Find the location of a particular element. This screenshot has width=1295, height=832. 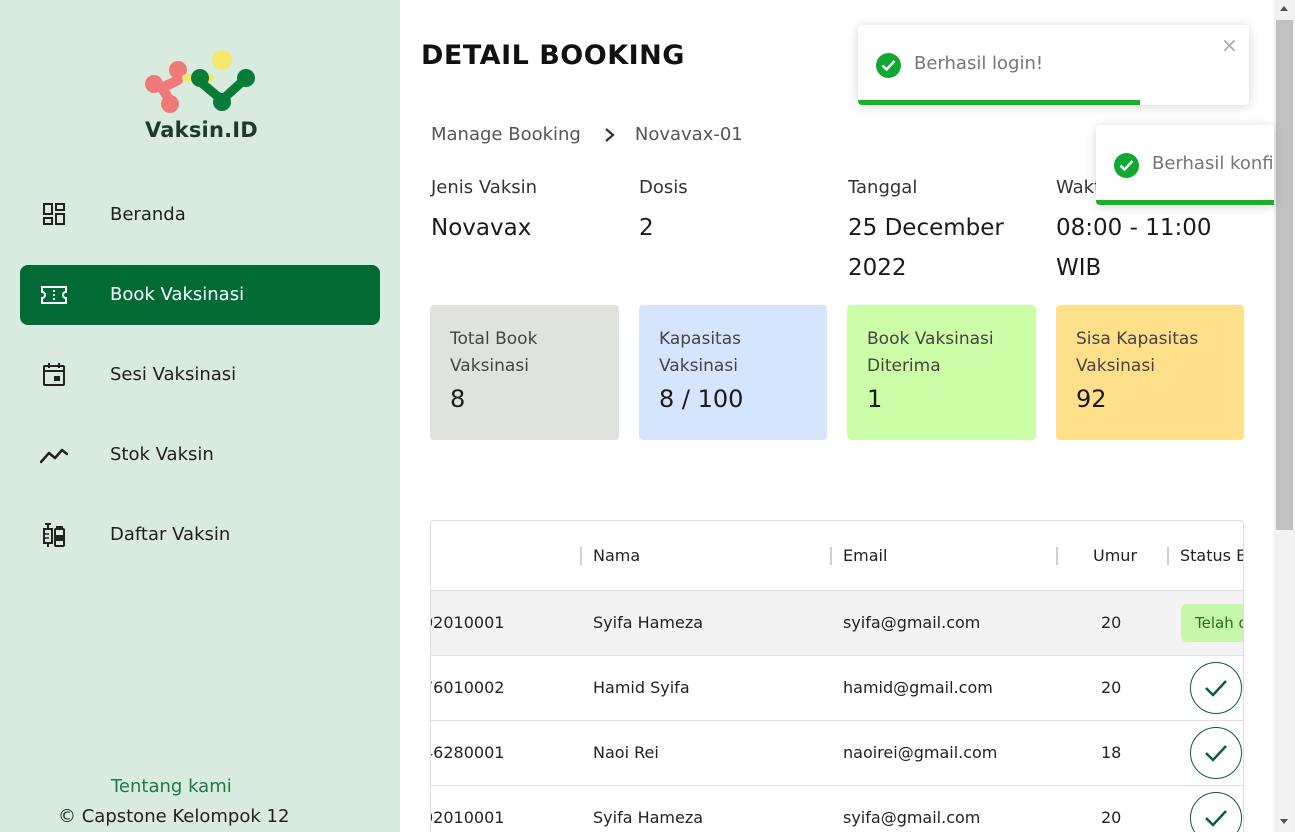

breadcrumb: Manage Booking Novavax-01 is located at coordinates (587, 134).